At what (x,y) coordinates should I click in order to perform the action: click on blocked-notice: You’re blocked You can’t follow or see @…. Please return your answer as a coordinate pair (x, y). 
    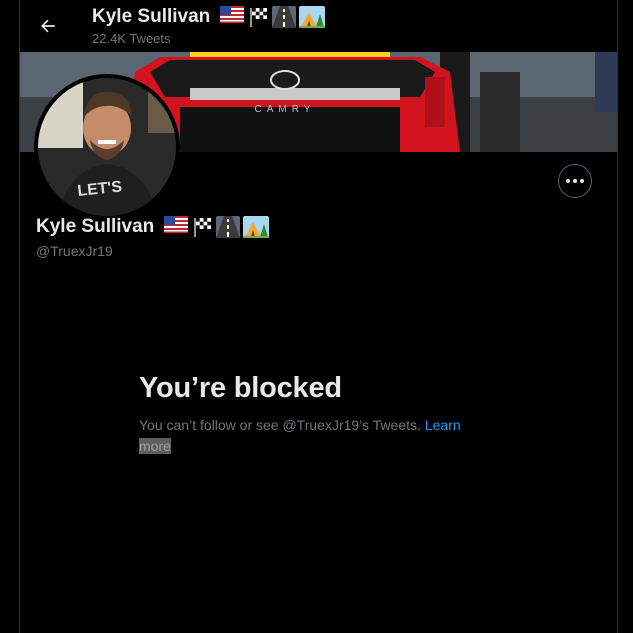
    Looking at the image, I should click on (319, 414).